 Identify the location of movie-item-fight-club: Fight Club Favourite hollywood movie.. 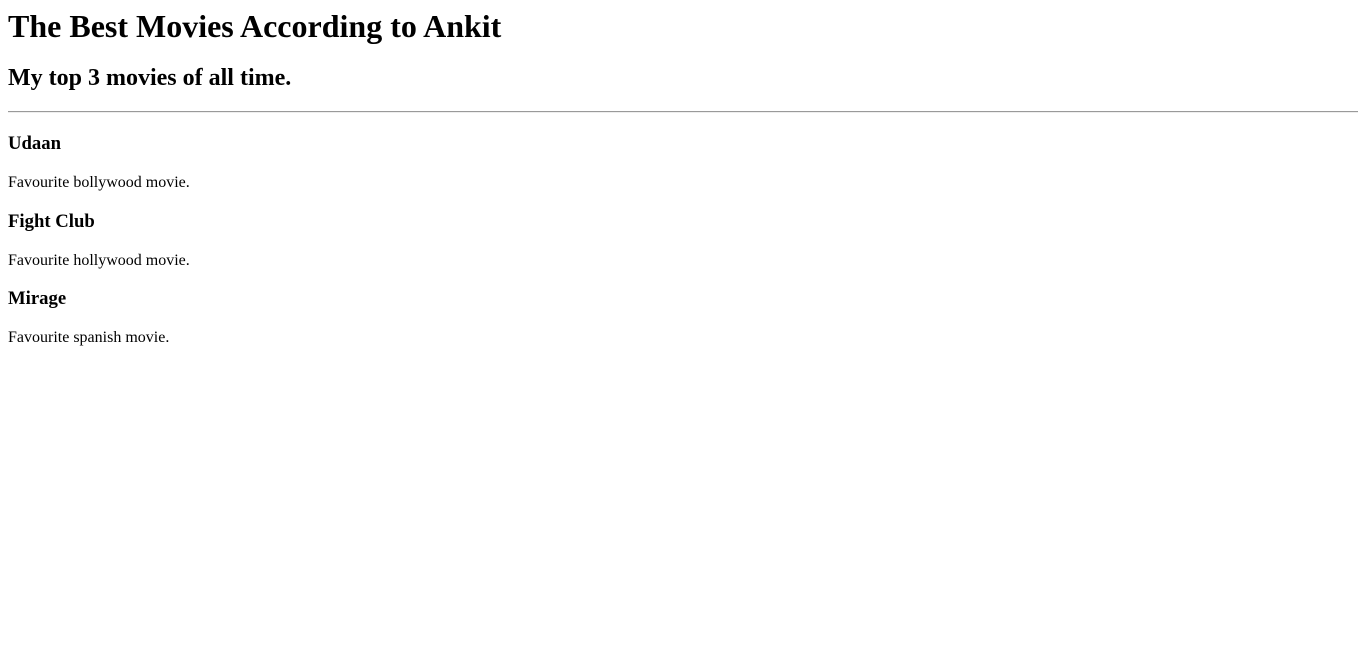
(683, 250).